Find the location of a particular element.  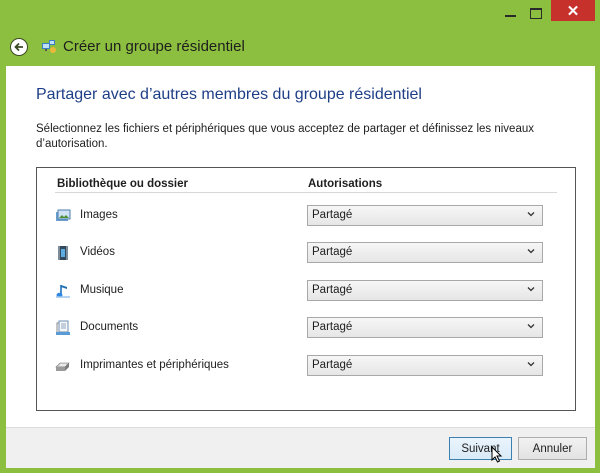

table-row: Musique Partagé is located at coordinates (307, 291).